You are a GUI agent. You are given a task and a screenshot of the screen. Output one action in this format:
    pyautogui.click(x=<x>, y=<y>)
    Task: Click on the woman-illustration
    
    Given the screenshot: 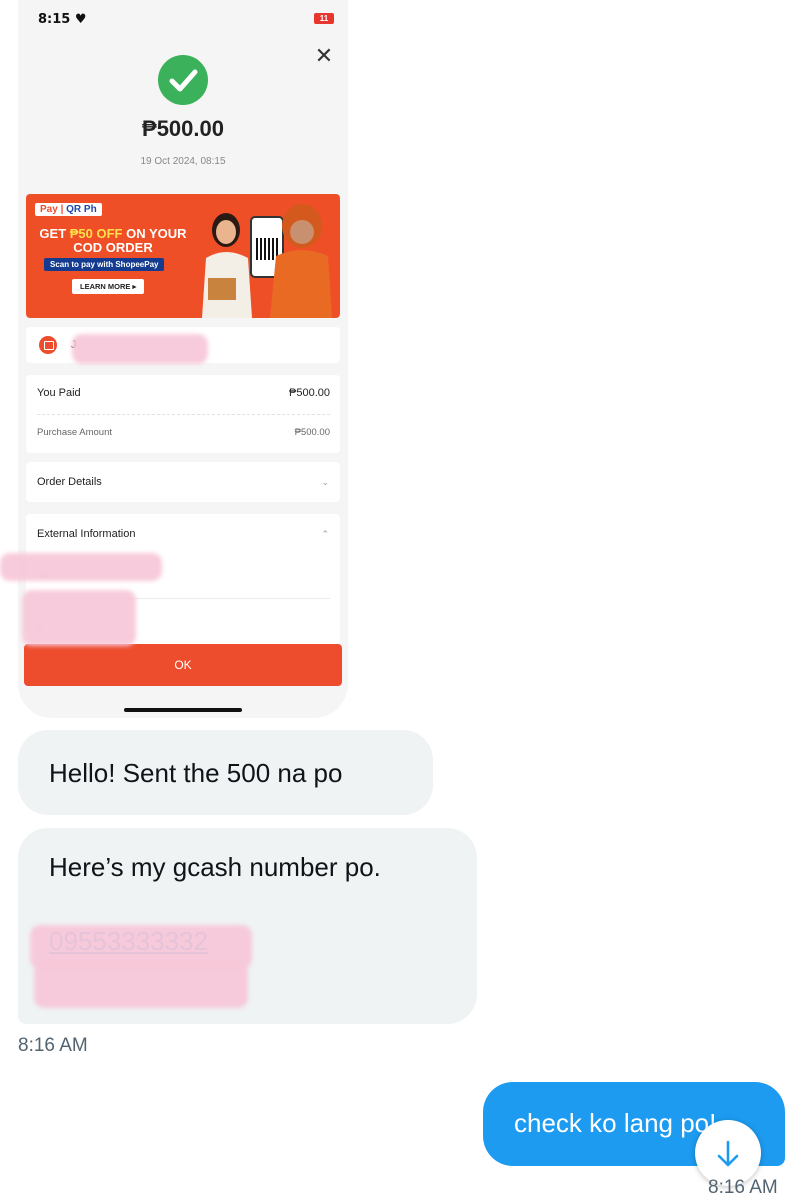 What is the action you would take?
    pyautogui.click(x=227, y=265)
    